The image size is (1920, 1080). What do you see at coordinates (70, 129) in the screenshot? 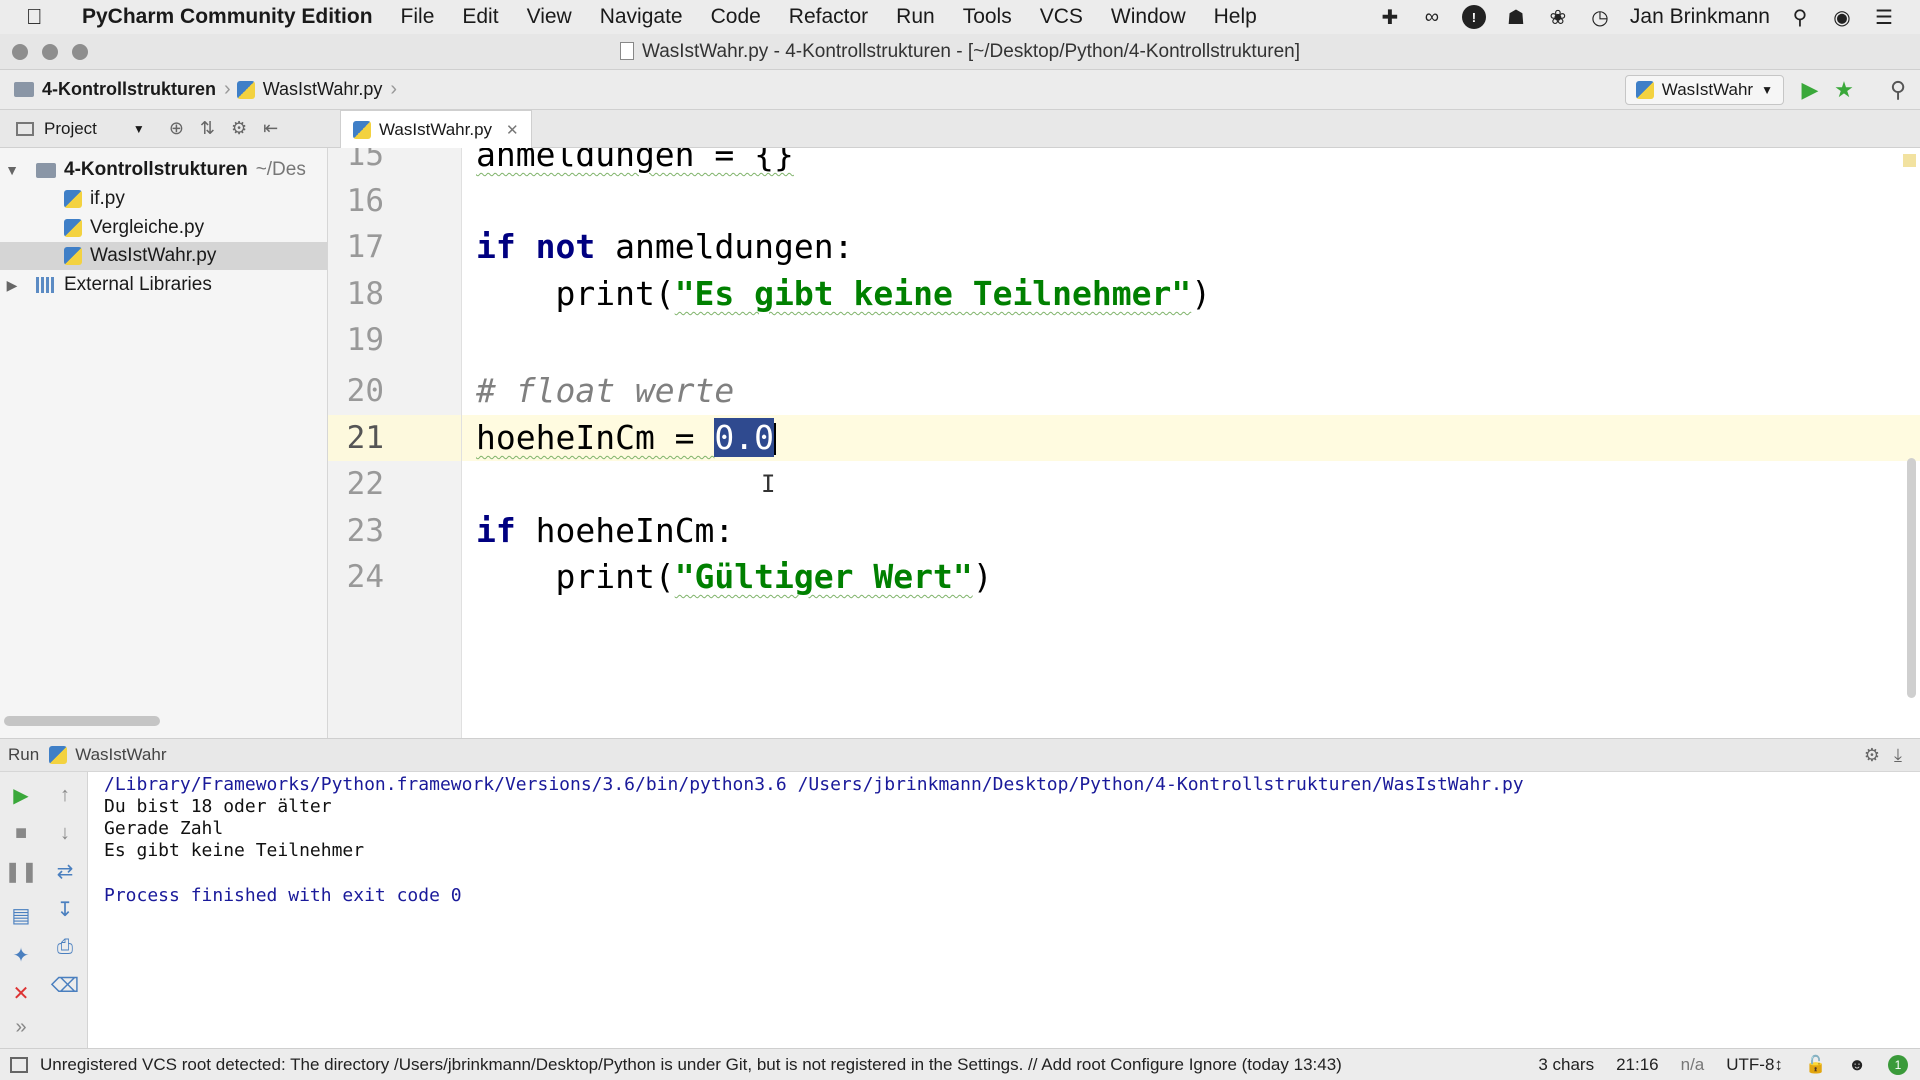
I see `project-view-selector: Project` at bounding box center [70, 129].